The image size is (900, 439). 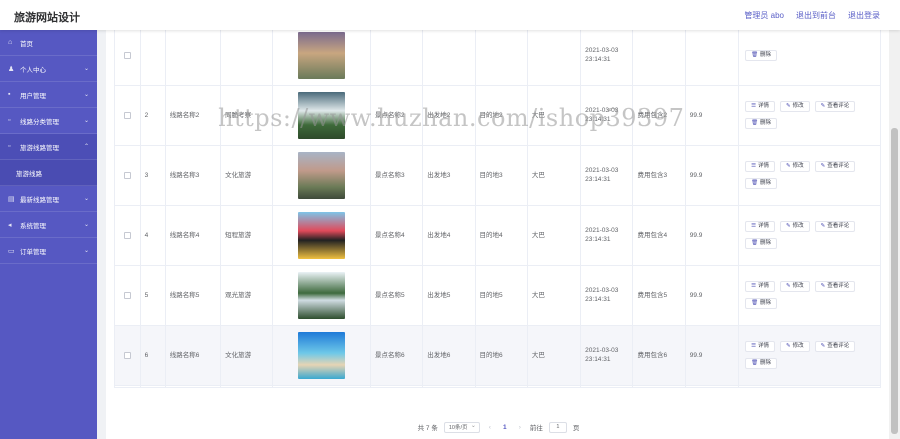 I want to click on spot-cell: 景点名称5, so click(x=397, y=295).